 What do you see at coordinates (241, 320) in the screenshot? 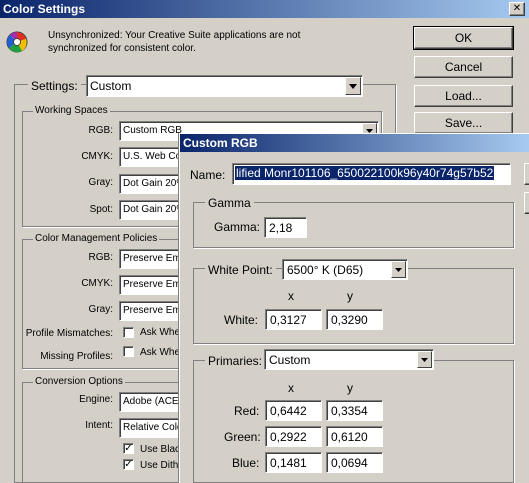
I see `white-label: White:` at bounding box center [241, 320].